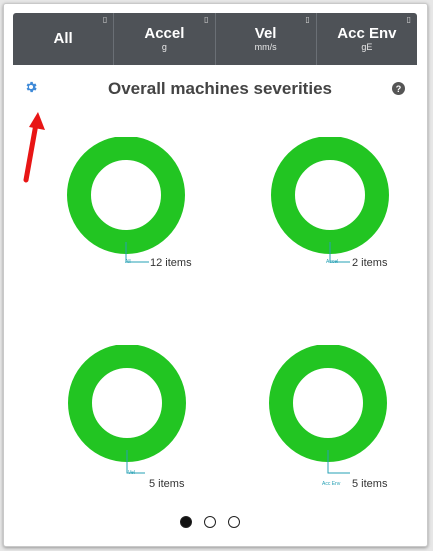 This screenshot has height=551, width=433. What do you see at coordinates (398, 88) in the screenshot?
I see `help-icon: ?` at bounding box center [398, 88].